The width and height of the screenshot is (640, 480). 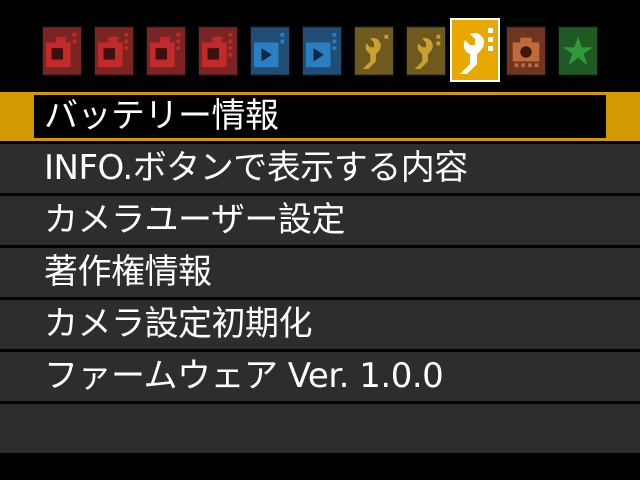 I want to click on menu-item-camera-user-settings: カメラユーザー設定, so click(x=320, y=220).